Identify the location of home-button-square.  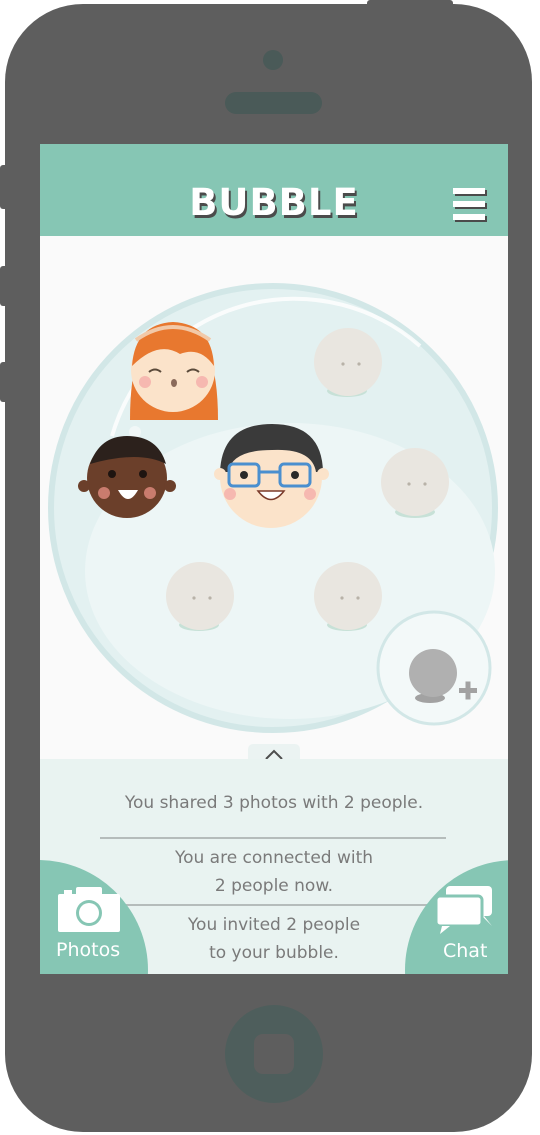
(274, 1054).